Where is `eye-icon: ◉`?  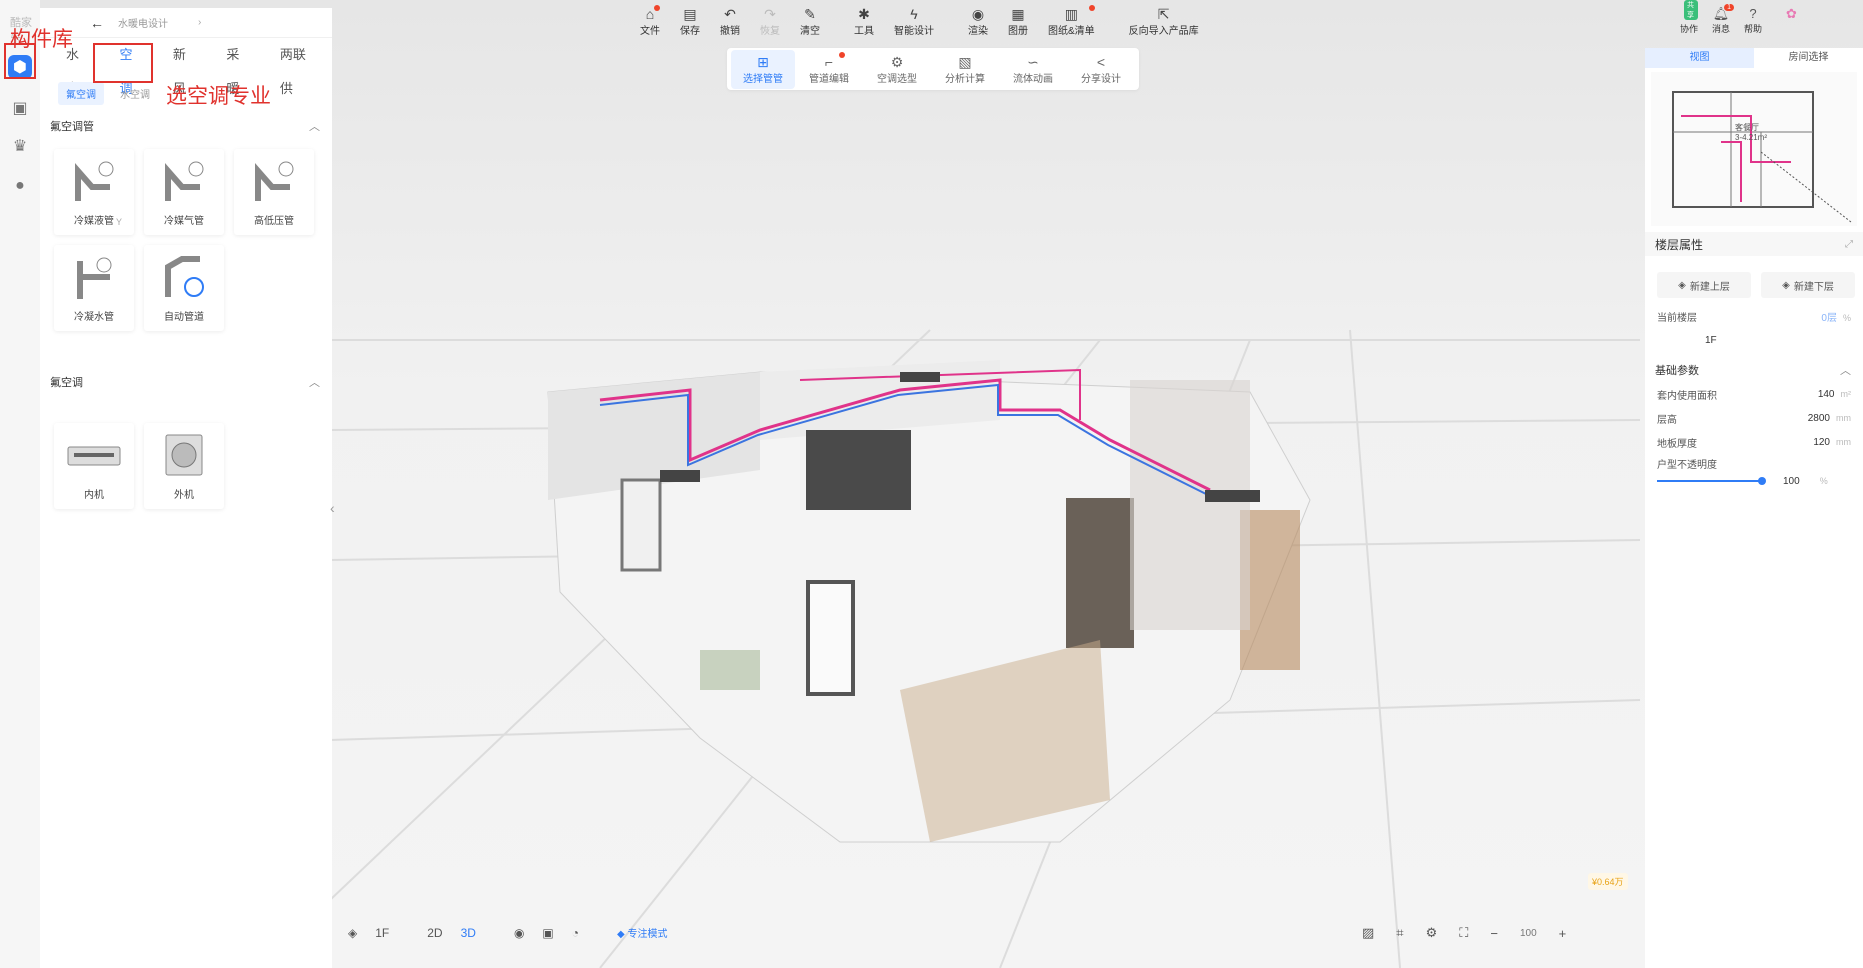 eye-icon: ◉ is located at coordinates (519, 933).